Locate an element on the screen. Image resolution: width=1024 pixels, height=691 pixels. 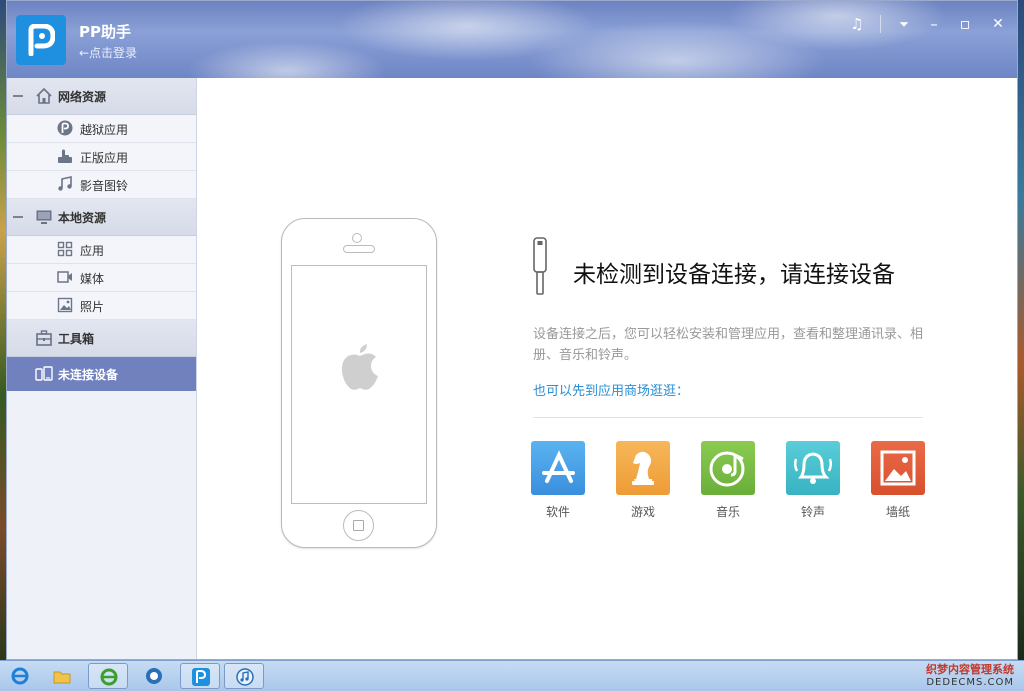
game-icon is located at coordinates (643, 468).